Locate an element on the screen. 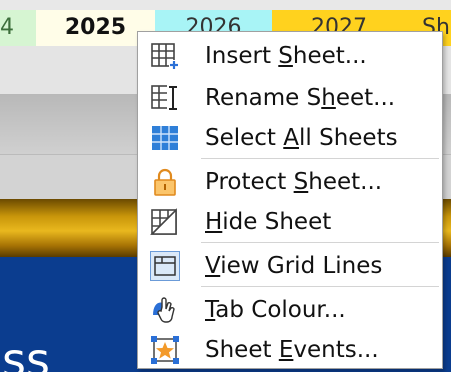 The height and width of the screenshot is (372, 451). select-all-sheets-icon is located at coordinates (165, 138).